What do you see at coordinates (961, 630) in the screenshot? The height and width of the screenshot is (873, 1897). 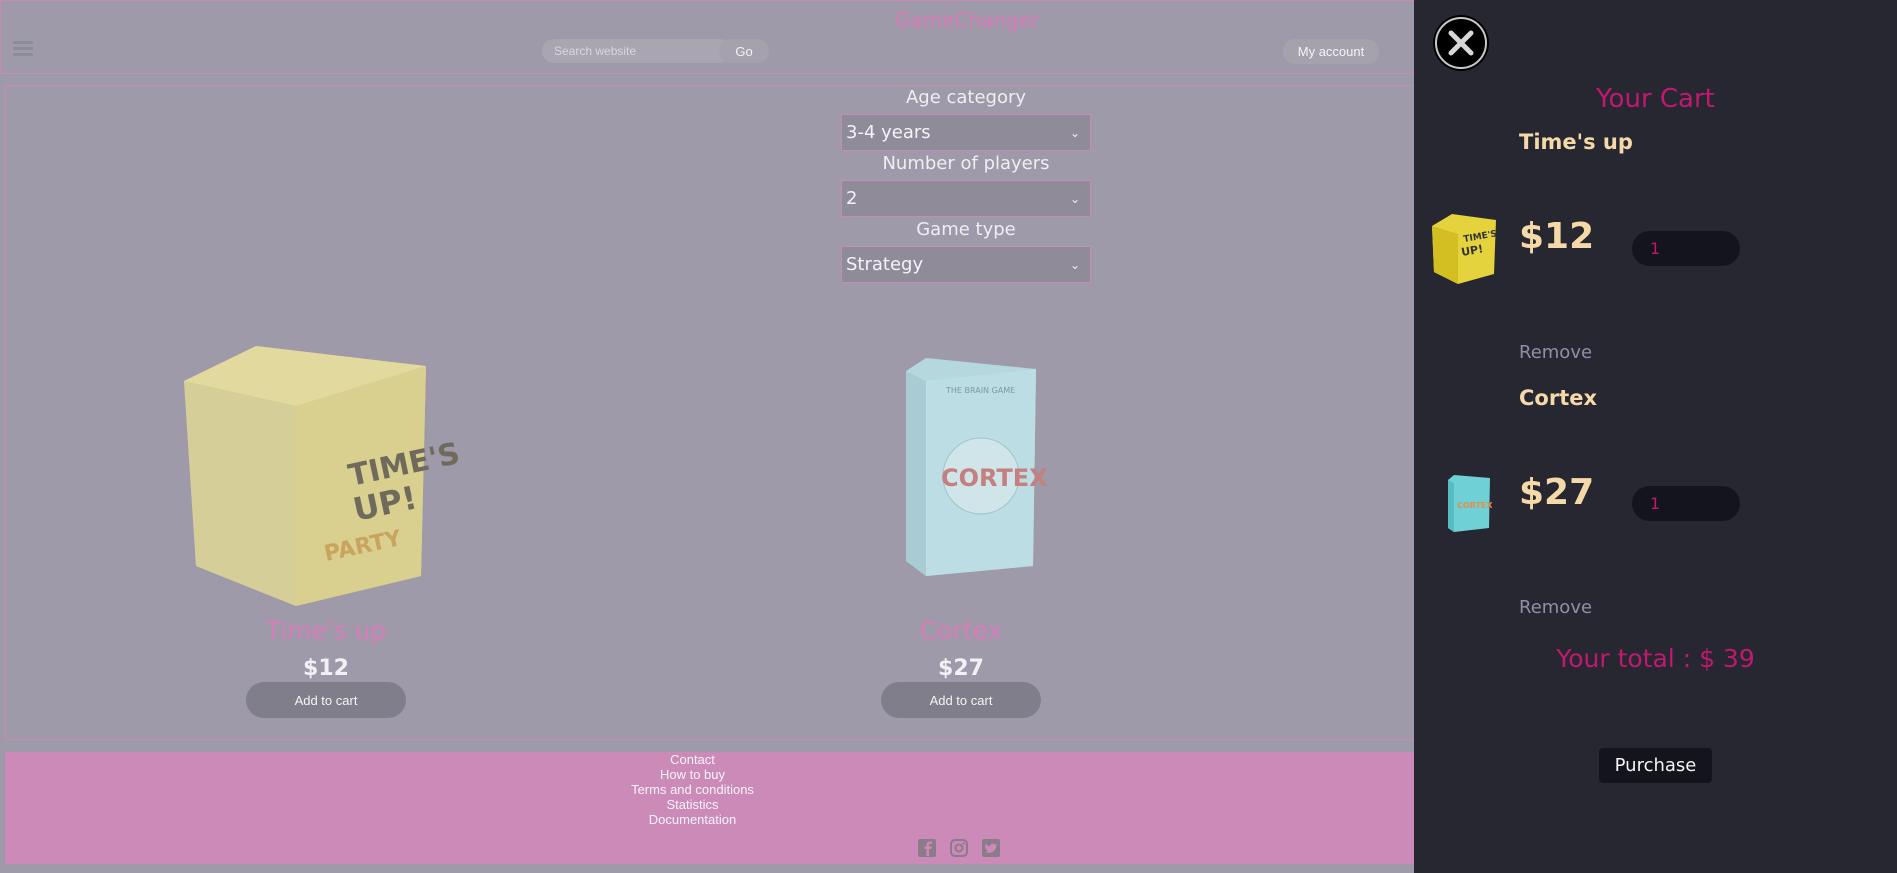 I see `product-name: Cortex` at bounding box center [961, 630].